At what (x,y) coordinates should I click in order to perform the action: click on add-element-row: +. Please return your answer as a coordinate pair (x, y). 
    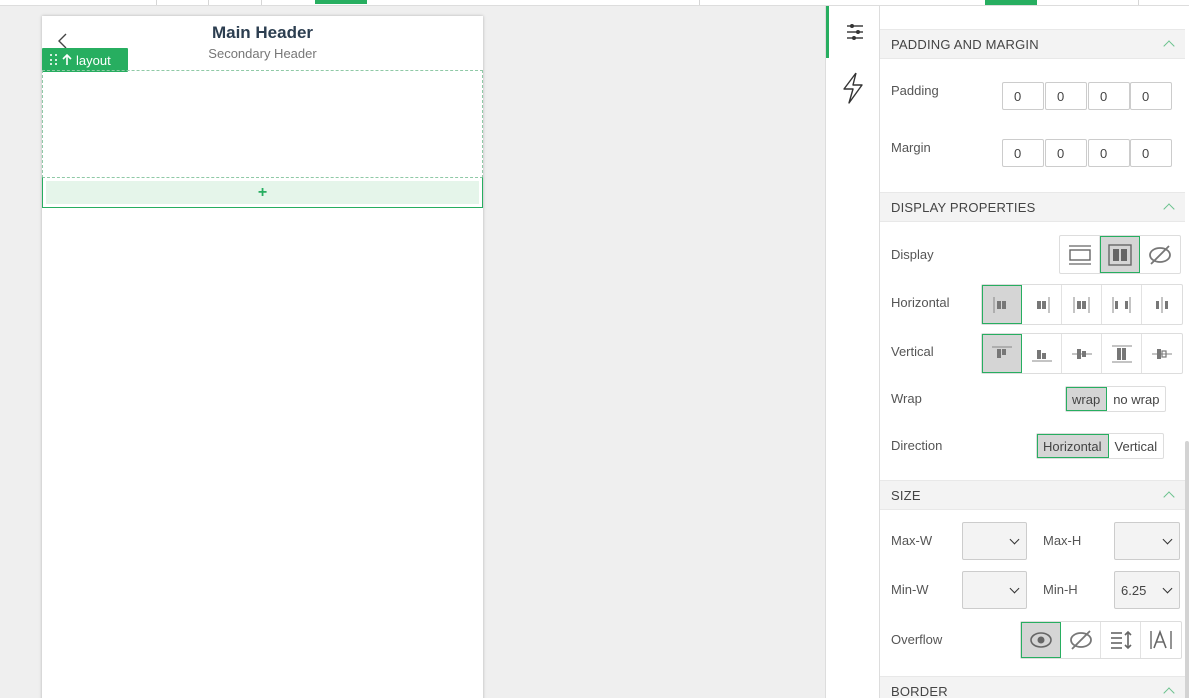
    Looking at the image, I should click on (262, 192).